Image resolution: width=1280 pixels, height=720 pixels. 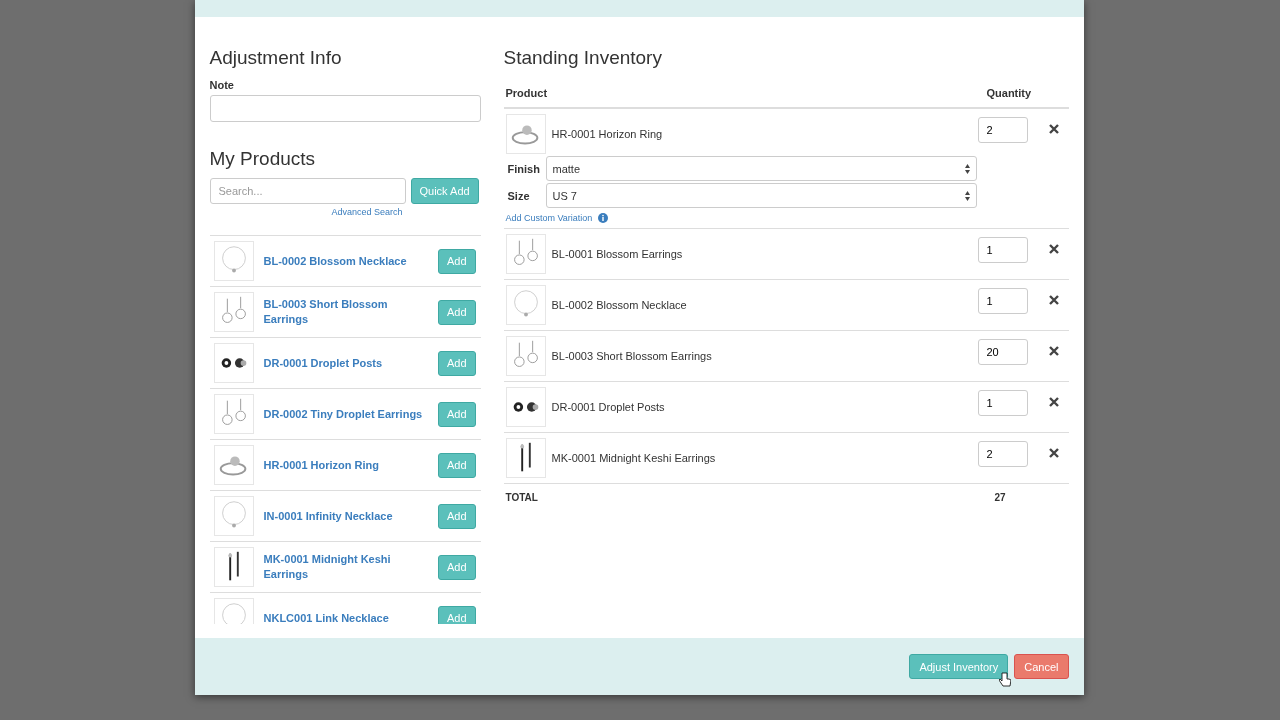 I want to click on info-icon, so click(x=603, y=218).